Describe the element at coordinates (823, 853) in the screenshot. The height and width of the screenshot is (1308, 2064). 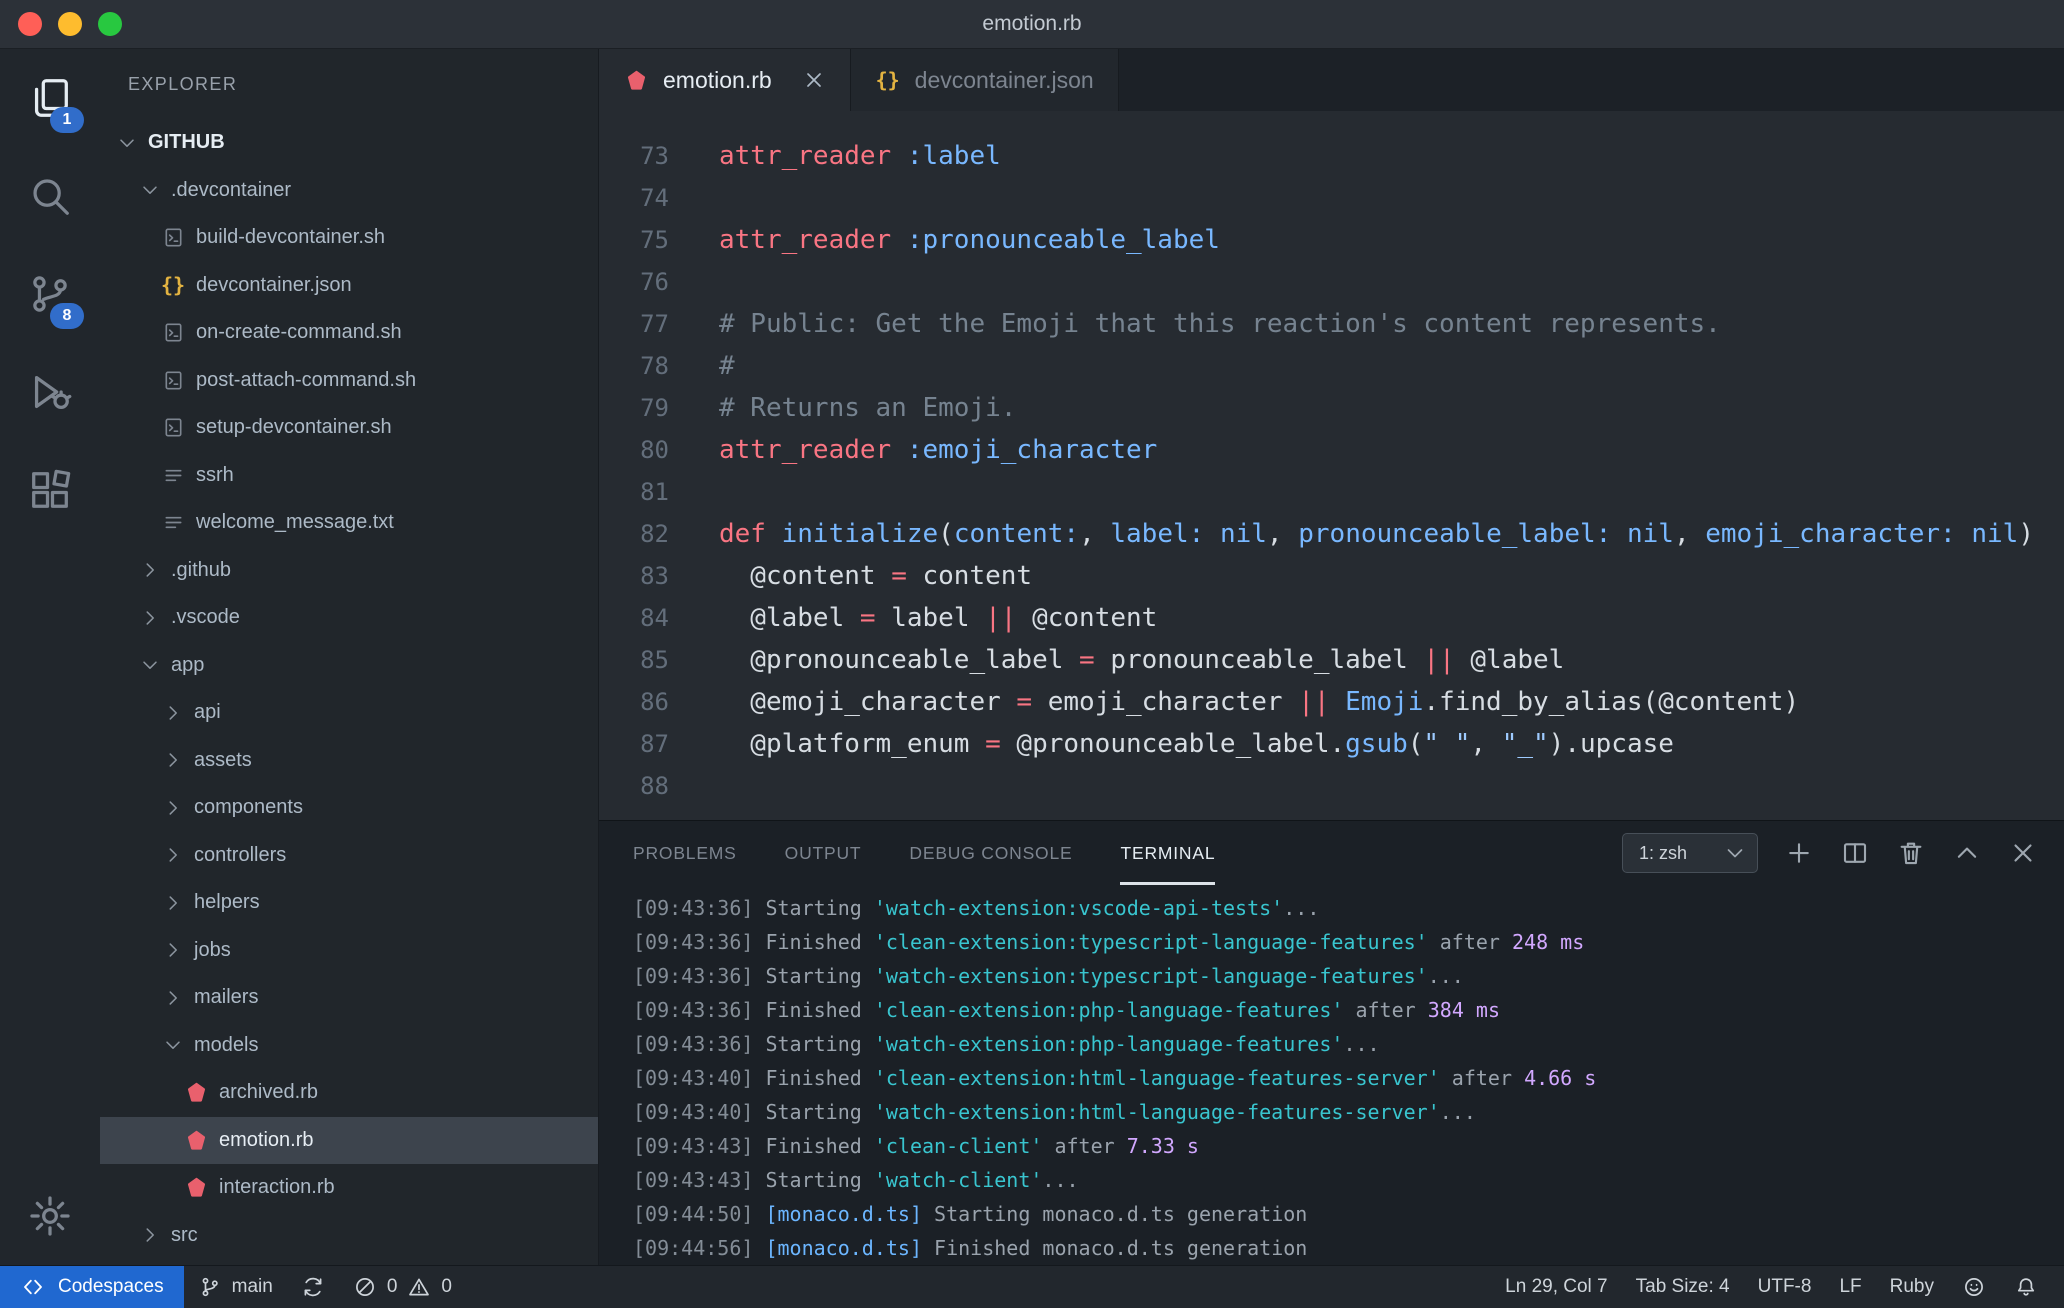
I see `panel-tab-output: OUTPUT` at that location.